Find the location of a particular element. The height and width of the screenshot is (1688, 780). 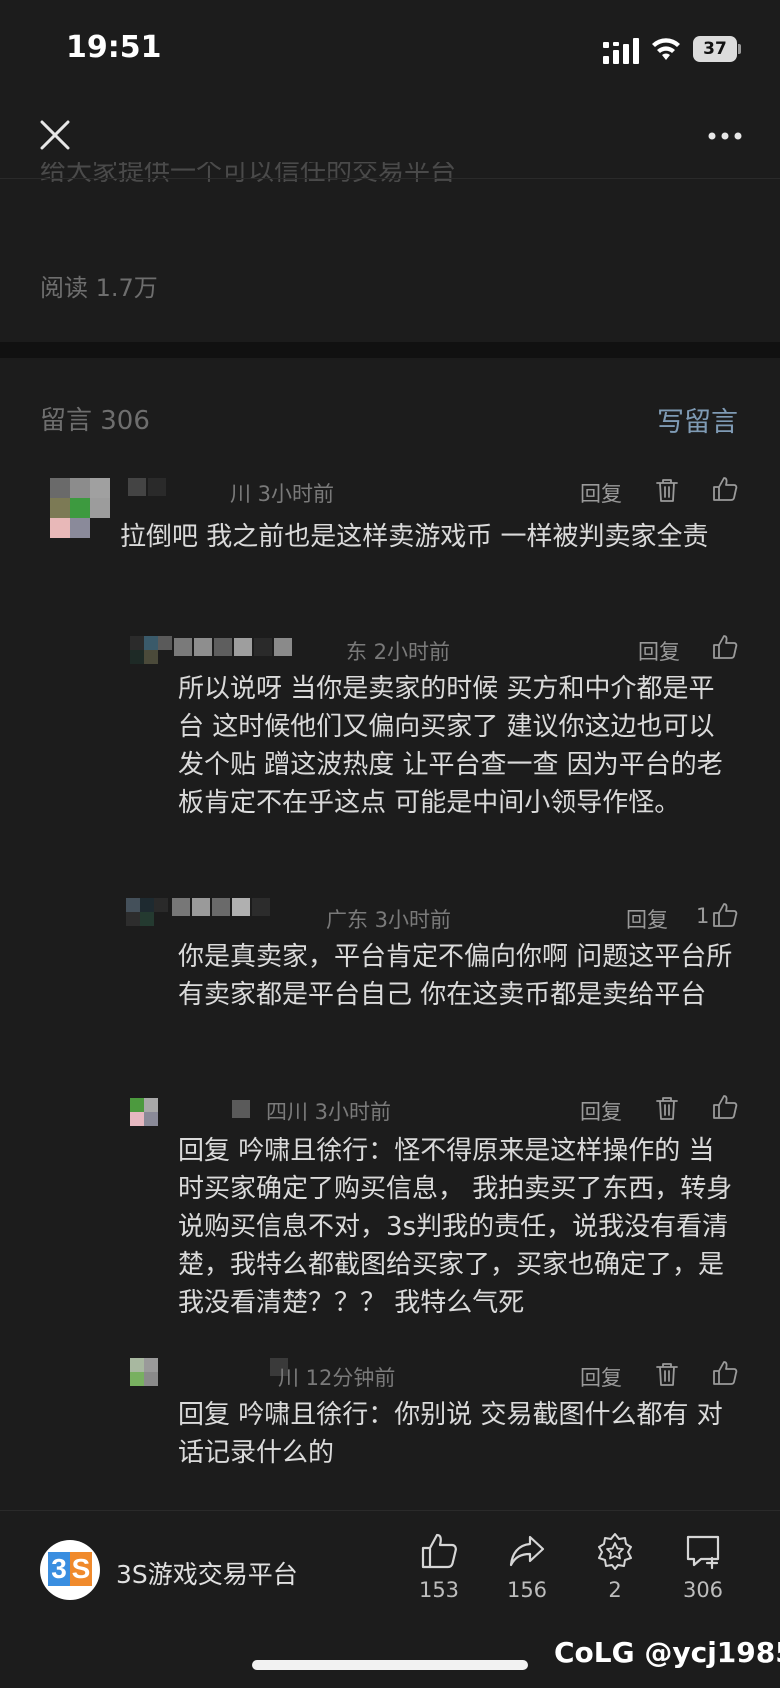

comment-button: 306 is located at coordinates (703, 1567).